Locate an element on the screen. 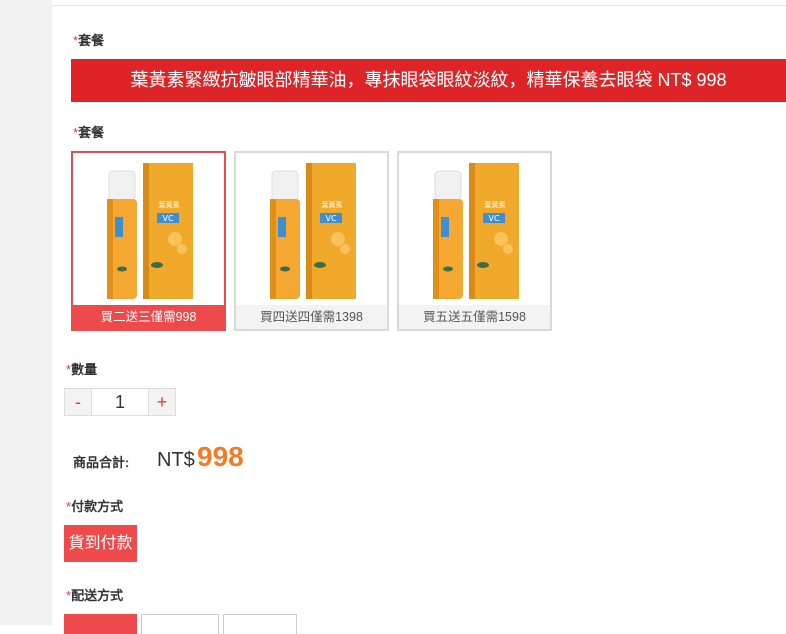  total-label: 商品合計: is located at coordinates (101, 462).